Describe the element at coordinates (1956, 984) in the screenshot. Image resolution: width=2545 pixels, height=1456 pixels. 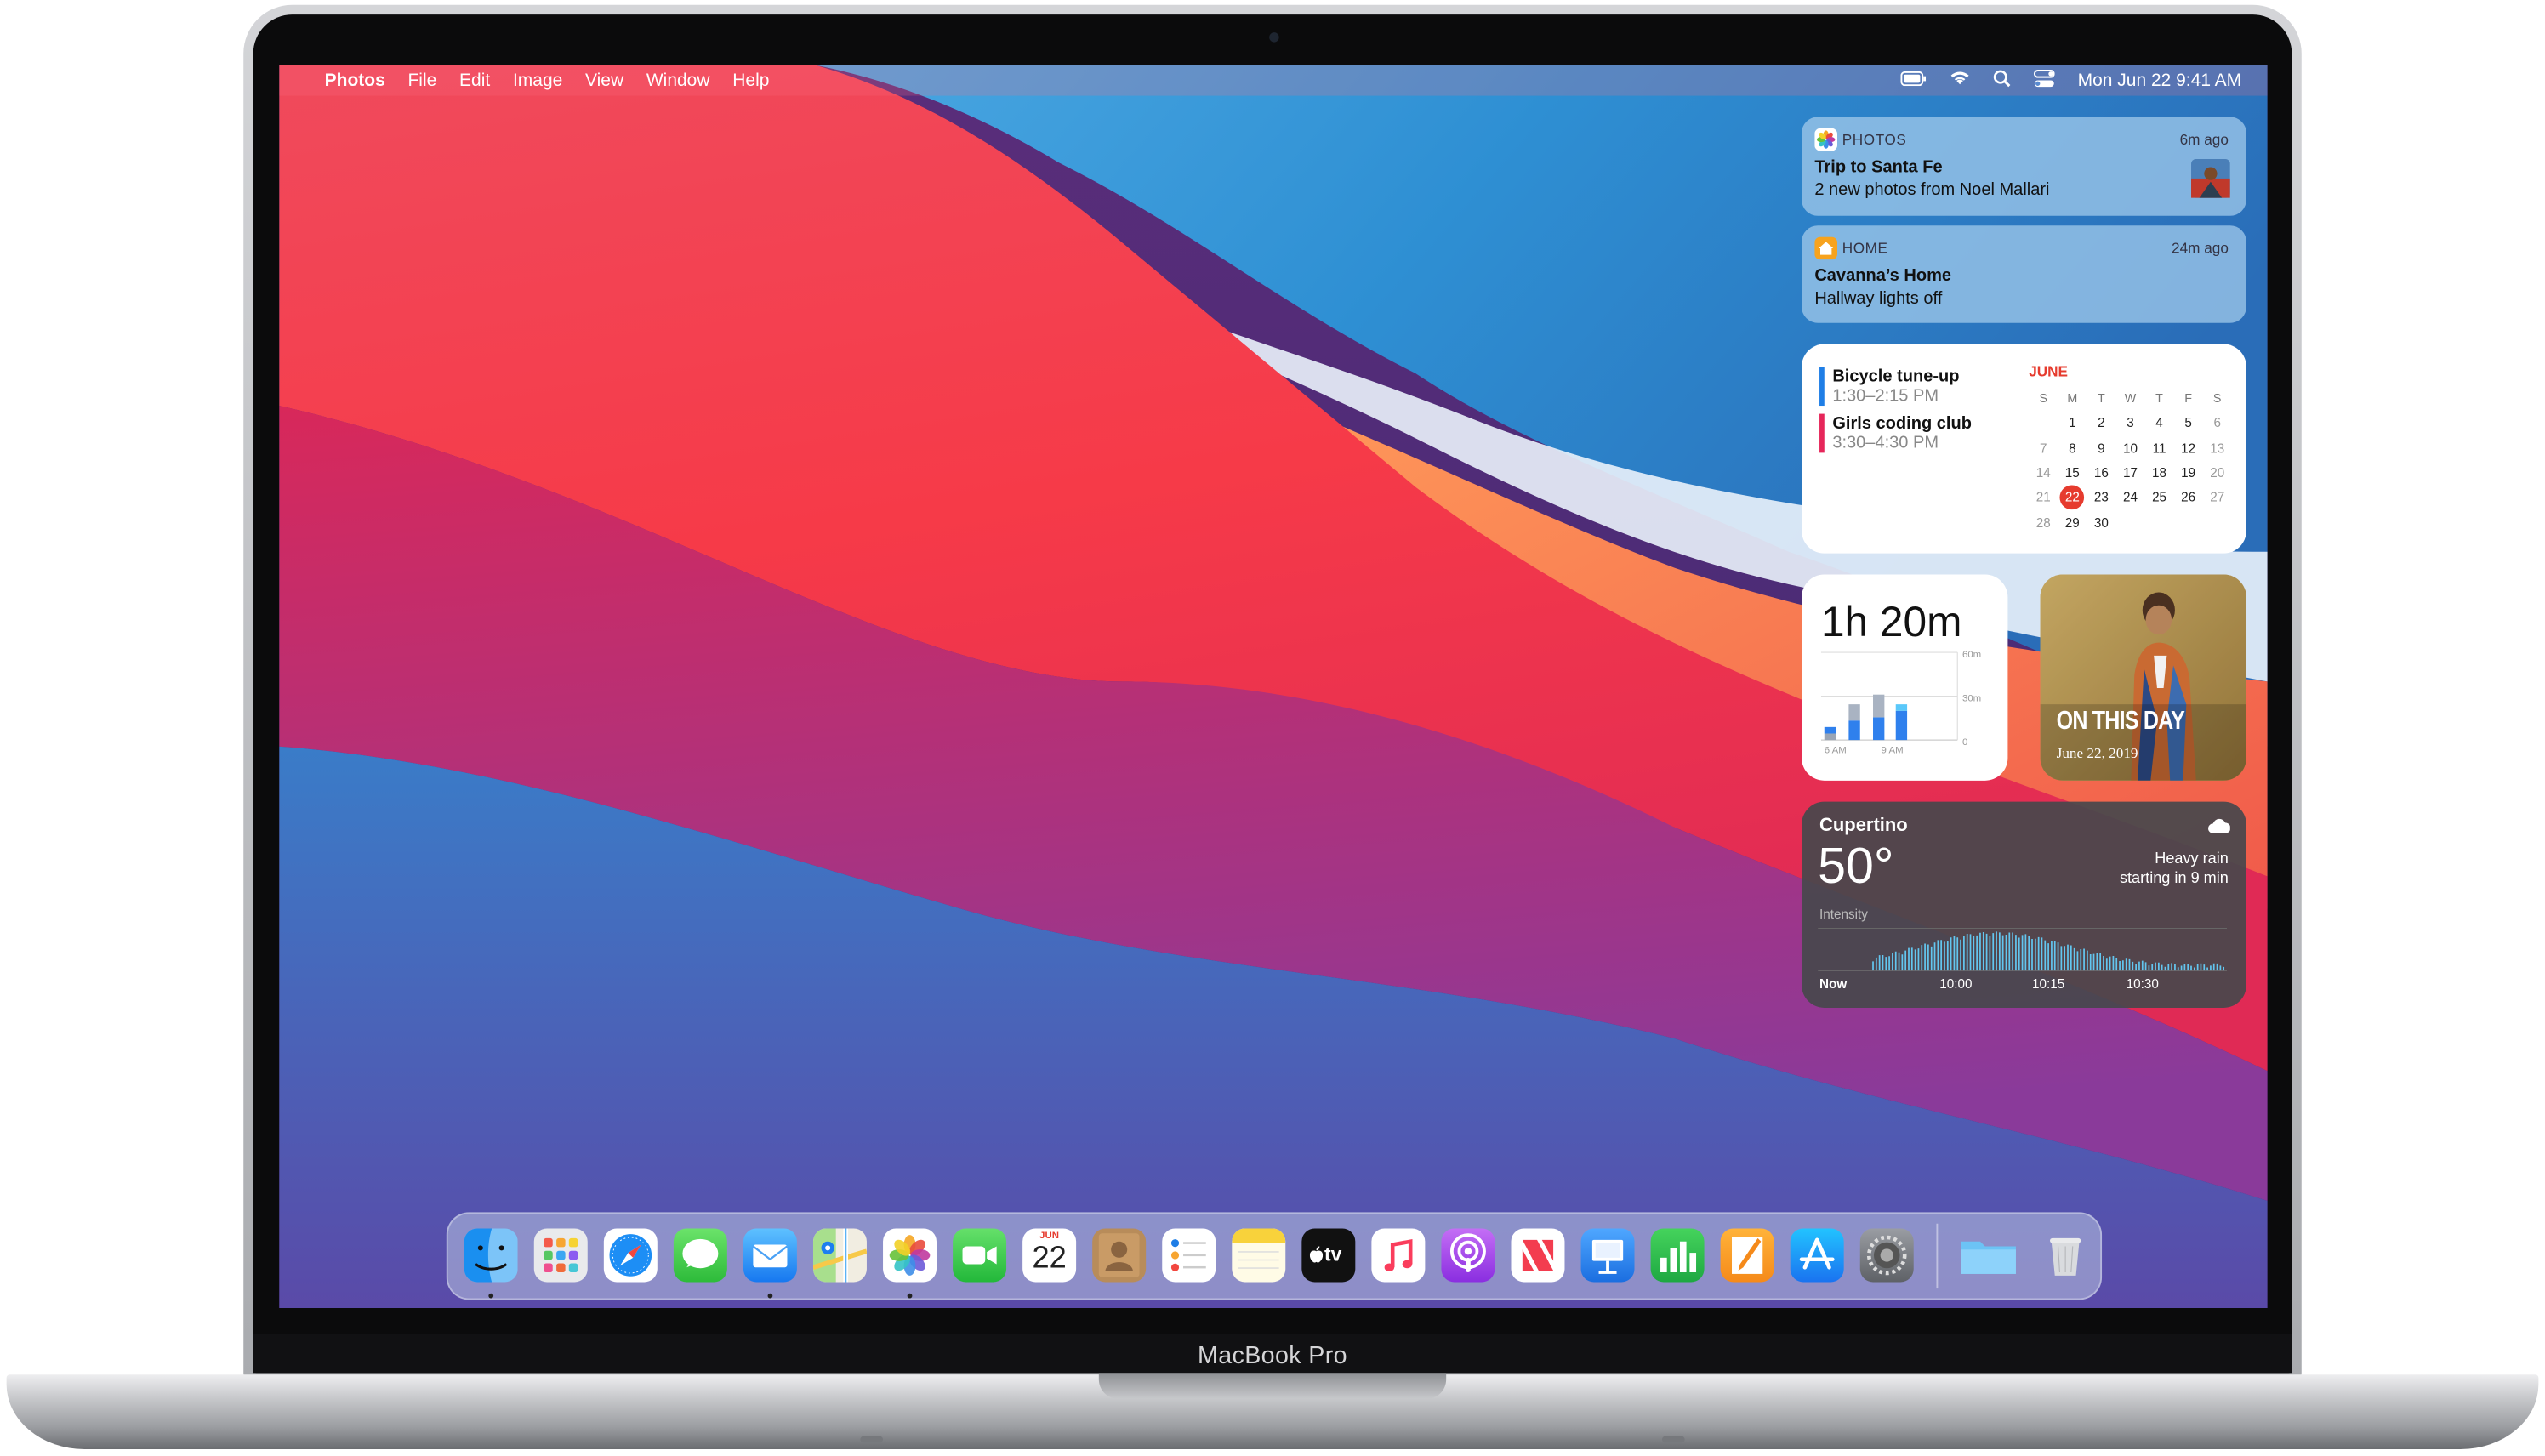
I see `rain-axis-tick: 10:00` at that location.